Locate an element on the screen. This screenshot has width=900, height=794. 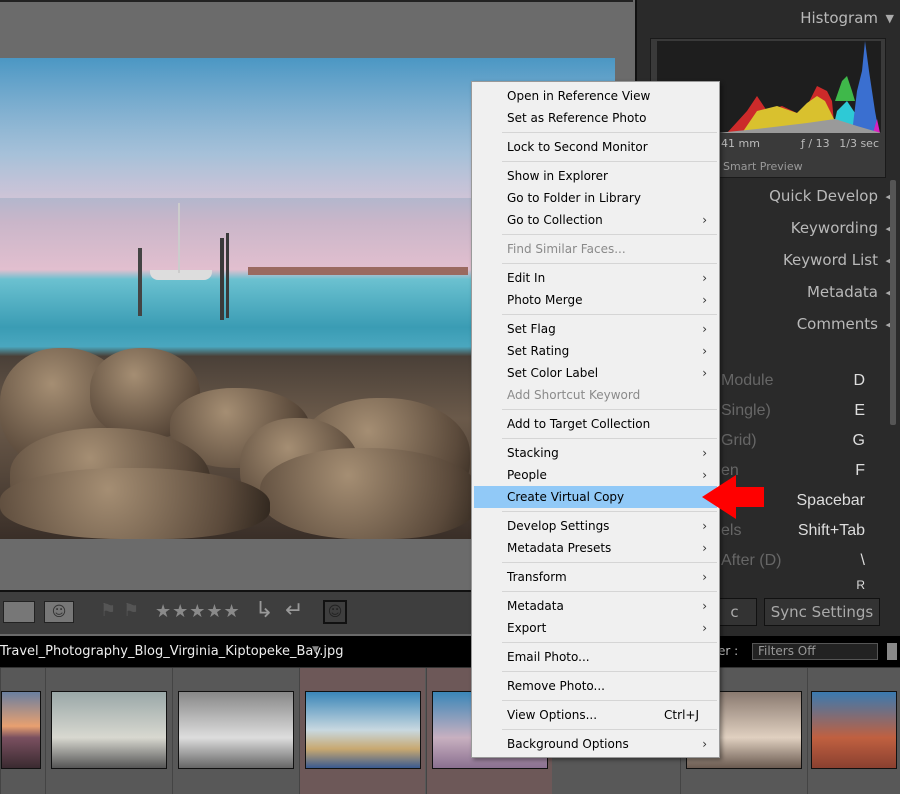
menu-item-label: Export is located at coordinates (527, 628).